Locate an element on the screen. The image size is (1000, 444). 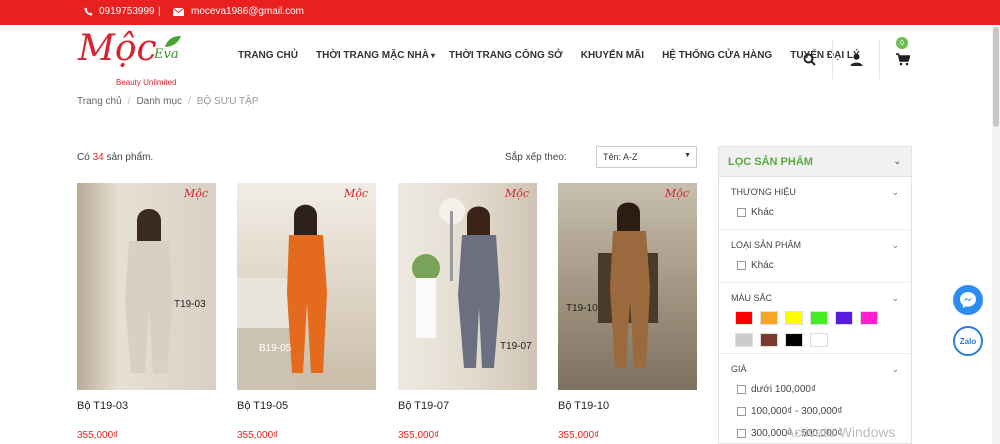
product-name: Bộ T19-05 is located at coordinates (306, 406).